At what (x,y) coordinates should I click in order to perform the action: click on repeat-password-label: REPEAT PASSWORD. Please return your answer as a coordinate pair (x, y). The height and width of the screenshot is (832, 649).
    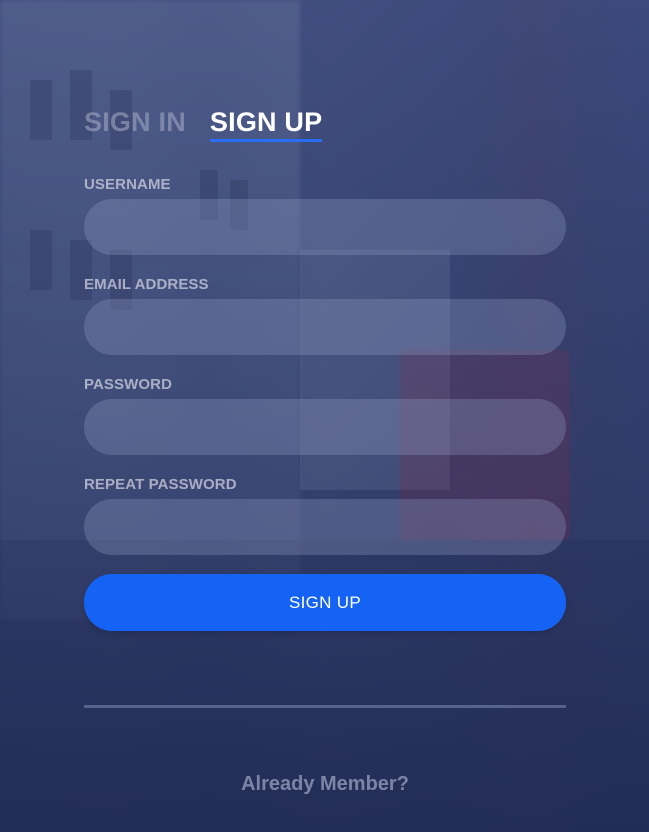
    Looking at the image, I should click on (160, 484).